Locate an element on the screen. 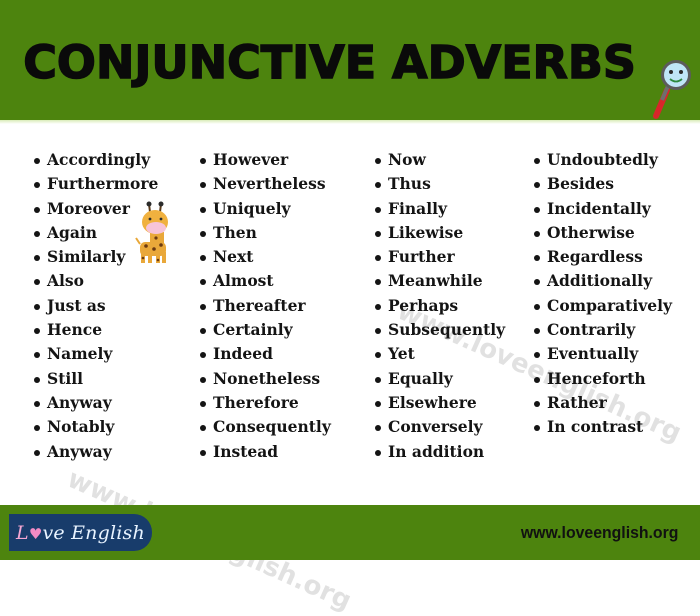 The width and height of the screenshot is (700, 616). giraffe-icon is located at coordinates (151, 232).